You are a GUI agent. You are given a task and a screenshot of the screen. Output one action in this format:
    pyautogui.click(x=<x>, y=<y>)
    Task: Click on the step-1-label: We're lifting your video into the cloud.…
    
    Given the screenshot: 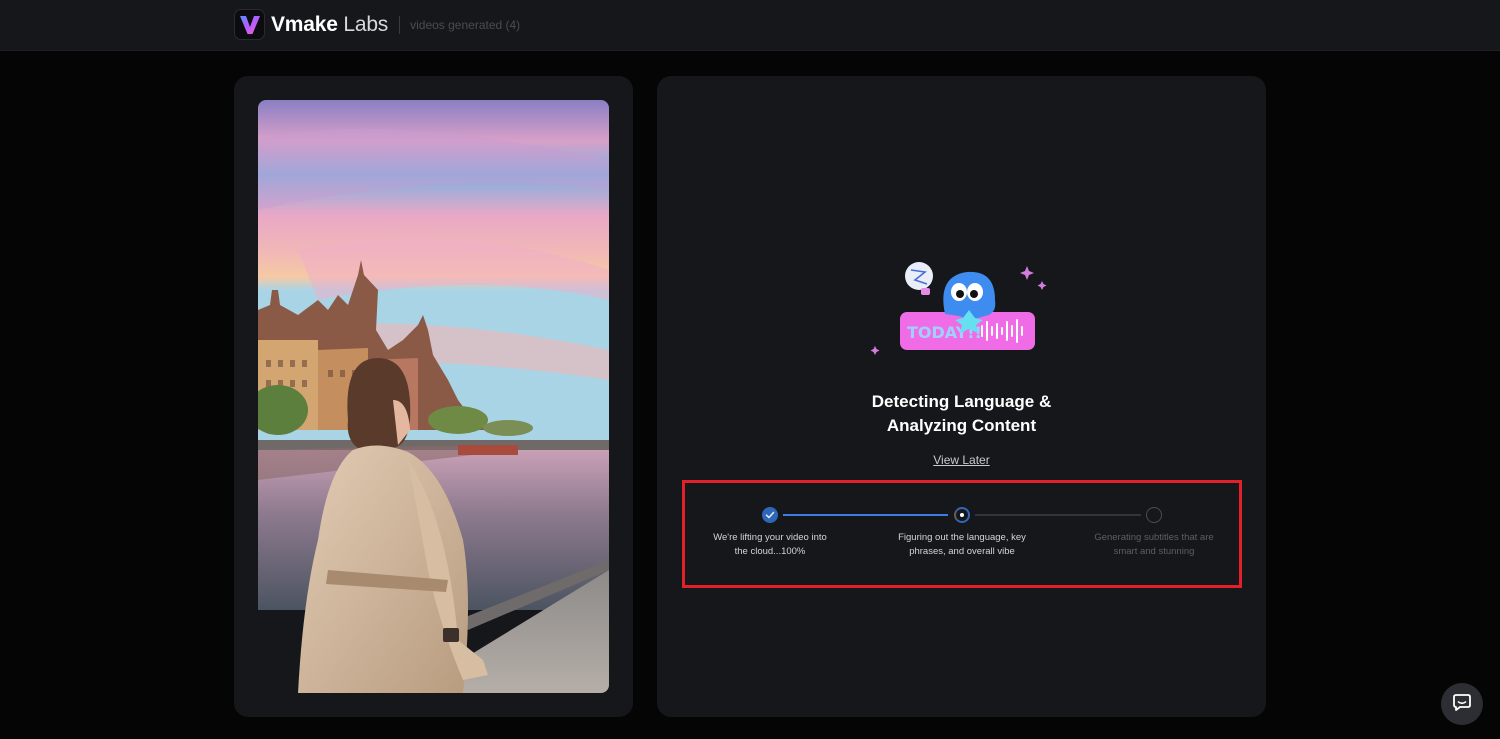 What is the action you would take?
    pyautogui.click(x=770, y=545)
    